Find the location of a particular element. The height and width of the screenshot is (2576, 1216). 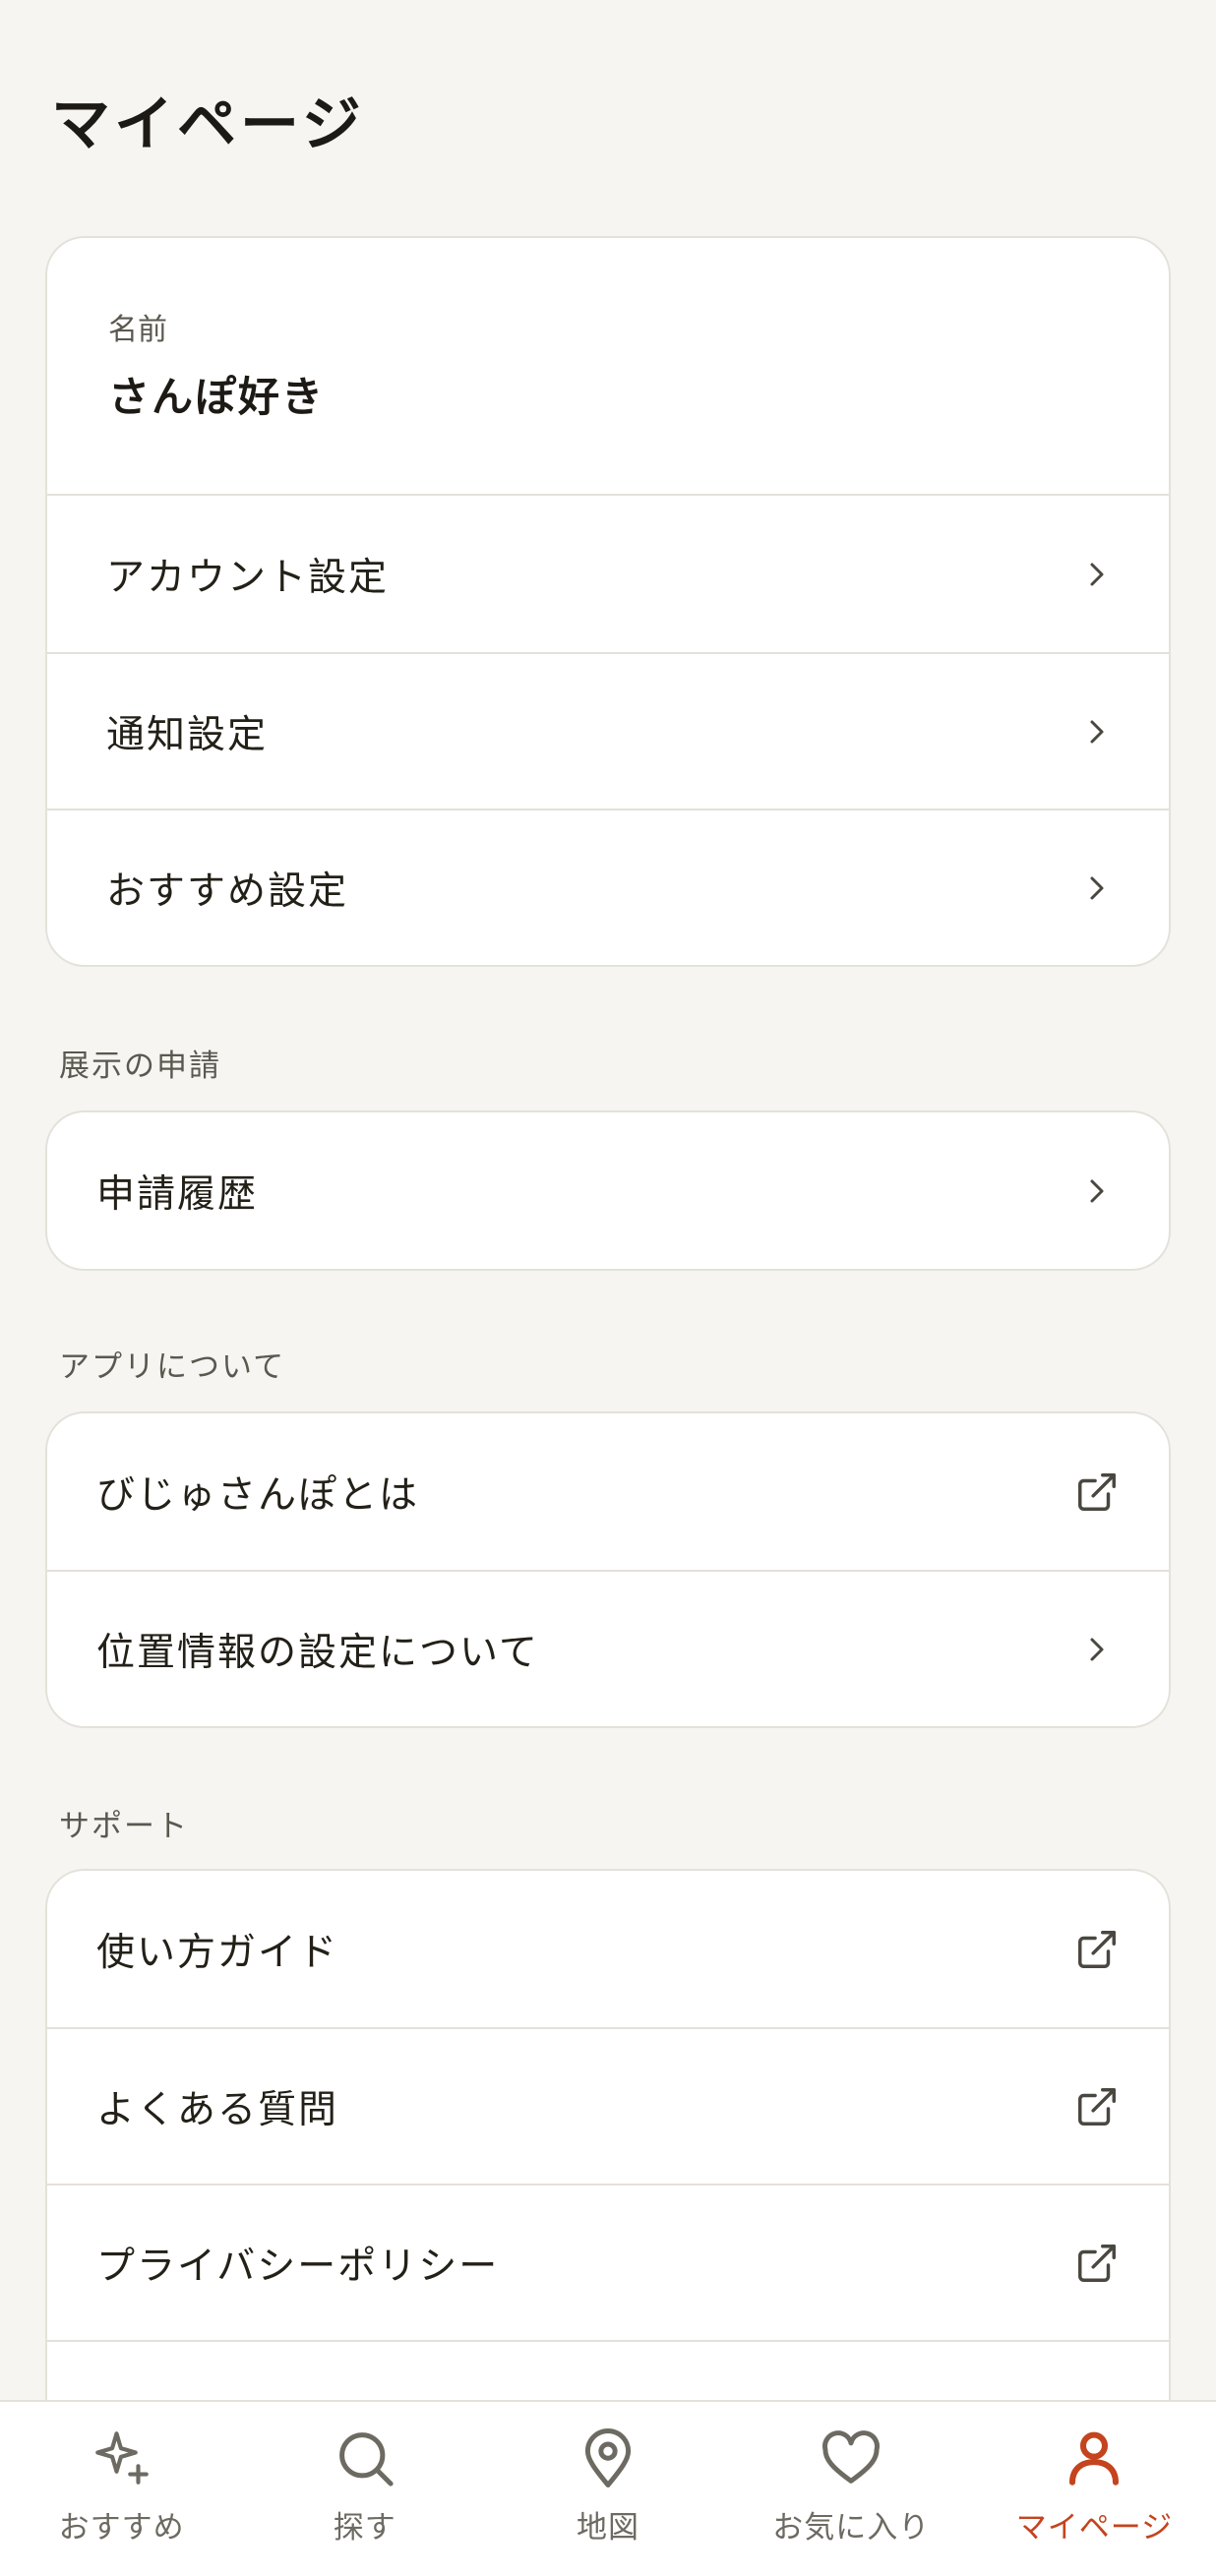

faq-row: よくある質問 is located at coordinates (608, 2106).